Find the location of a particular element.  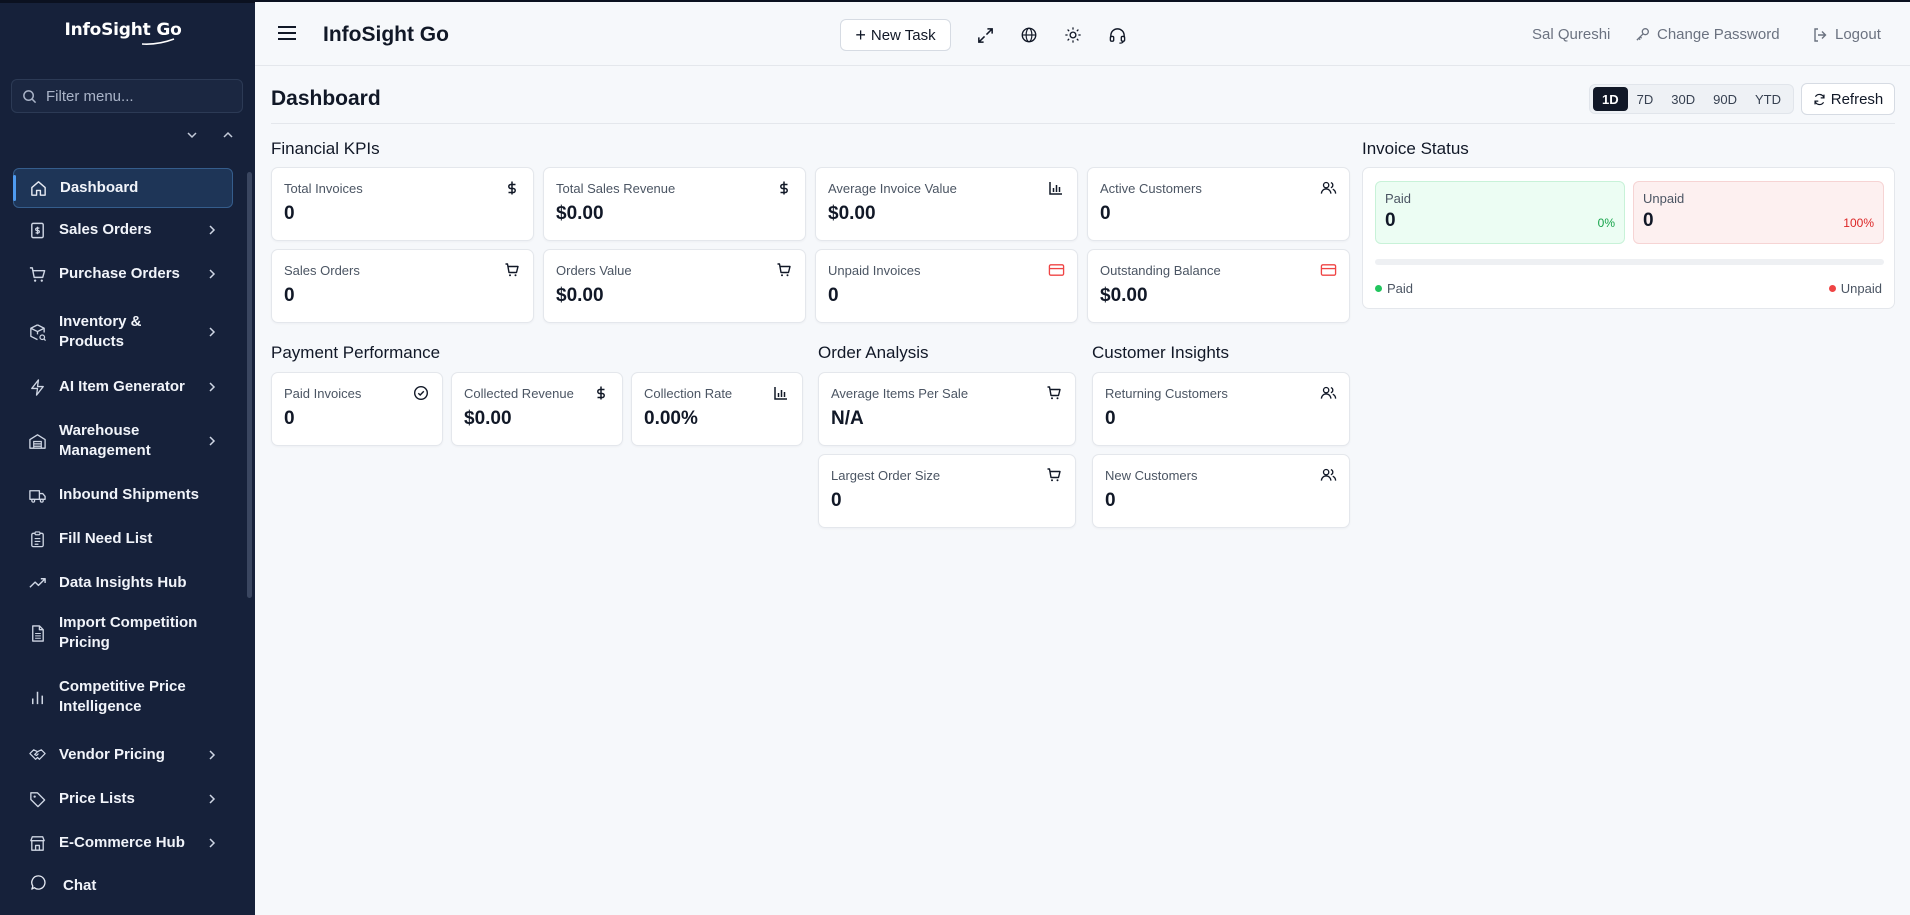

sidebar-item-data-insights-hub: Data Insights Hub is located at coordinates (123, 583).